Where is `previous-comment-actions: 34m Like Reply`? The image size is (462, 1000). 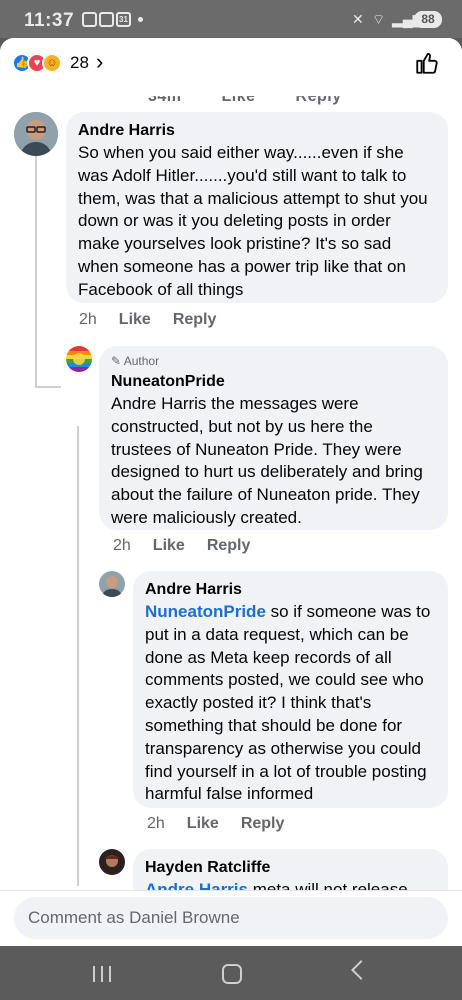
previous-comment-actions: 34m Like Reply is located at coordinates (245, 98).